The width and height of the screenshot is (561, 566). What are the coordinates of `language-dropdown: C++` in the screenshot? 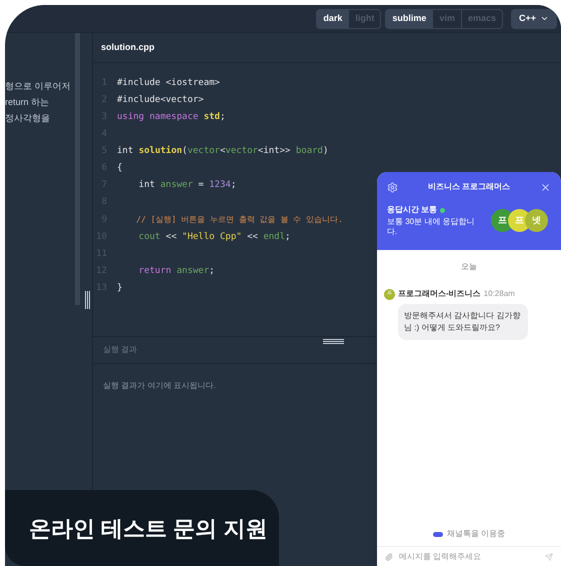 It's located at (533, 18).